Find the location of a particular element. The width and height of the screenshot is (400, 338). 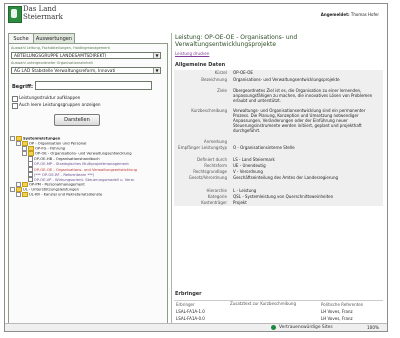

department-select: ABTEILUNGSGRUPPE LANDESAMTSDIREKTI ▼ is located at coordinates (86, 55).